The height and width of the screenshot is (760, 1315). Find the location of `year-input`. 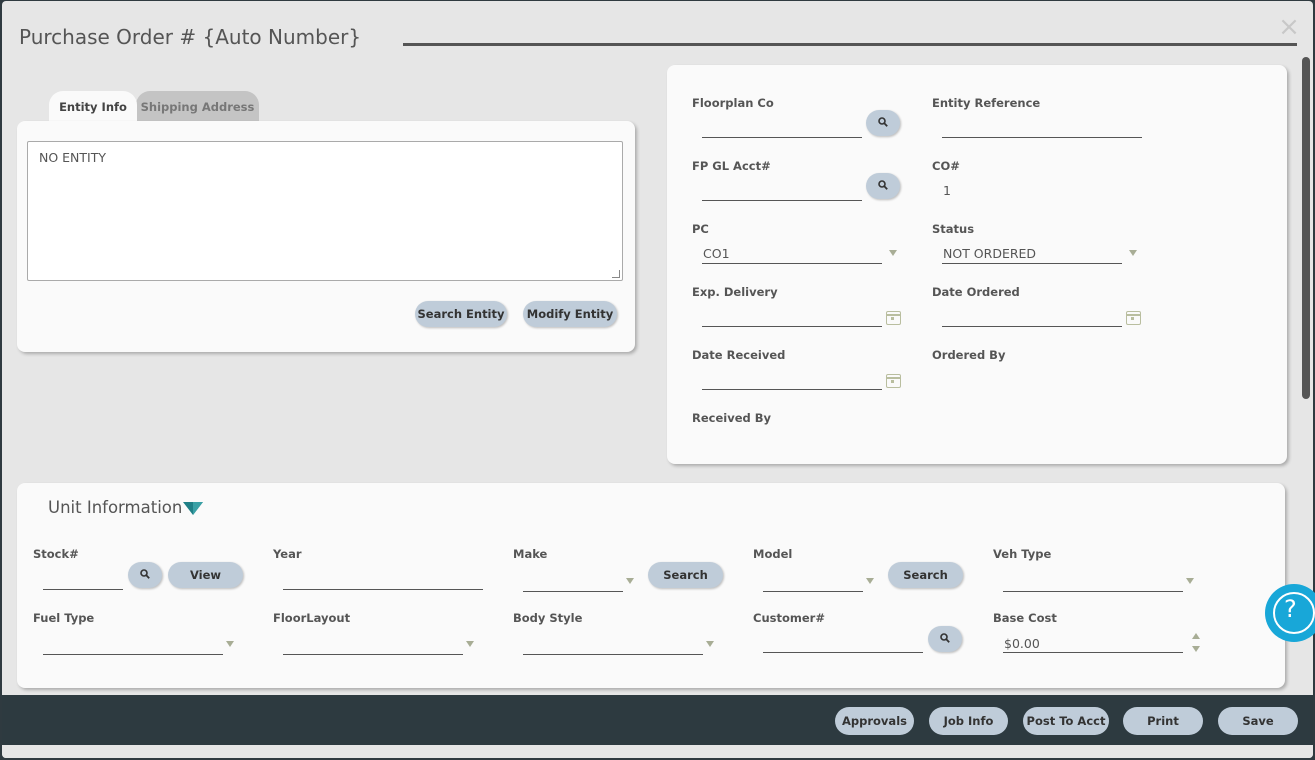

year-input is located at coordinates (383, 589).